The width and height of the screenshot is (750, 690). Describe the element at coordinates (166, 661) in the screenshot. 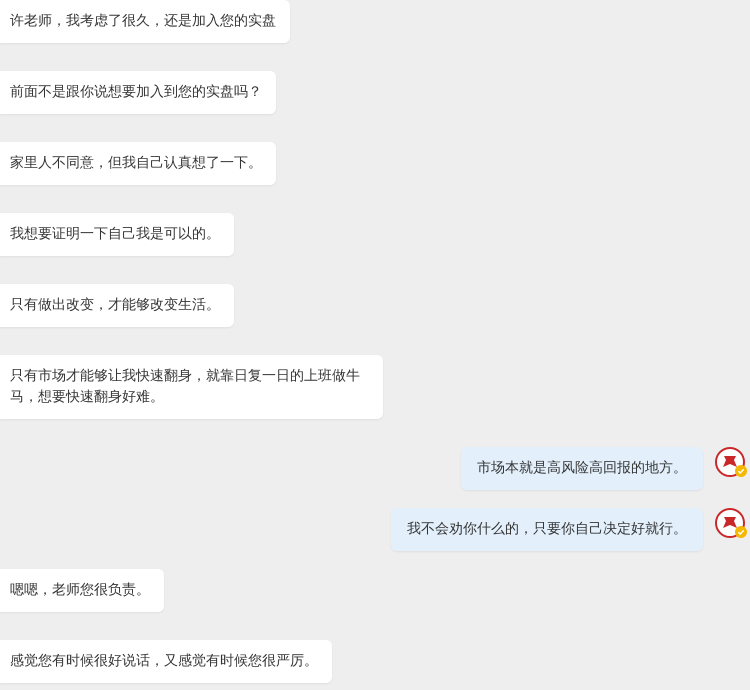

I see `message-bubble: 感觉您有时候很好说话，又感觉有时候您很严厉。` at that location.